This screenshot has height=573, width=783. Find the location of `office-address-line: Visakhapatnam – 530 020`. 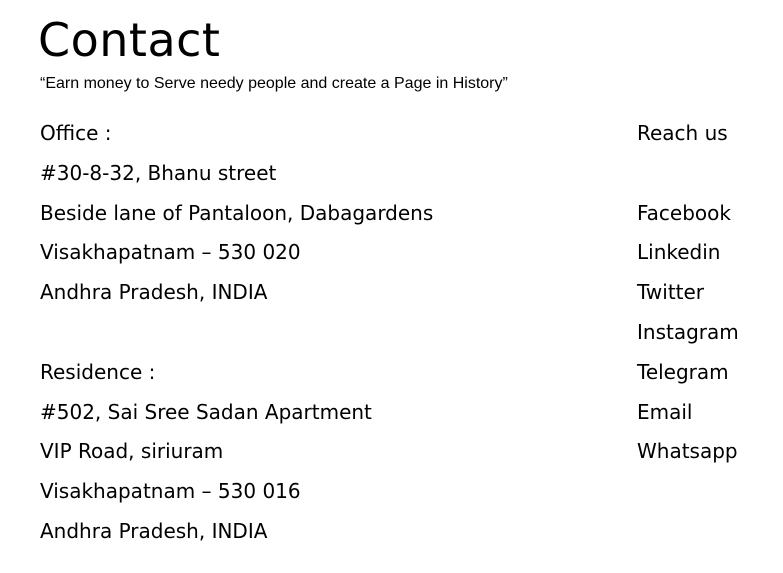

office-address-line: Visakhapatnam – 530 020 is located at coordinates (170, 252).